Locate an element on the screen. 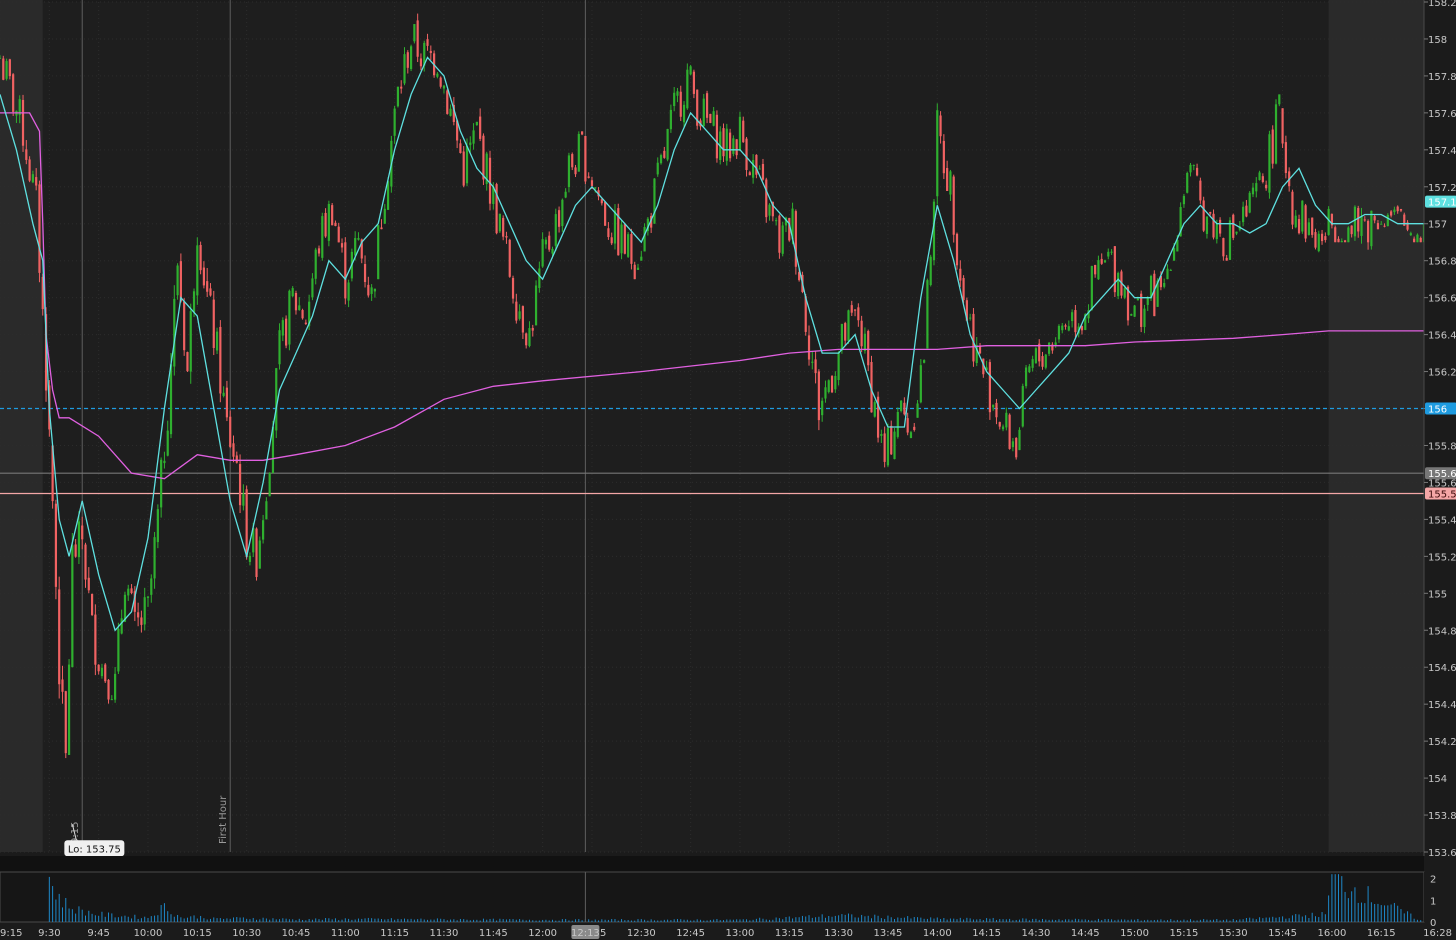  time-tick-label: 15:00 is located at coordinates (1134, 933).